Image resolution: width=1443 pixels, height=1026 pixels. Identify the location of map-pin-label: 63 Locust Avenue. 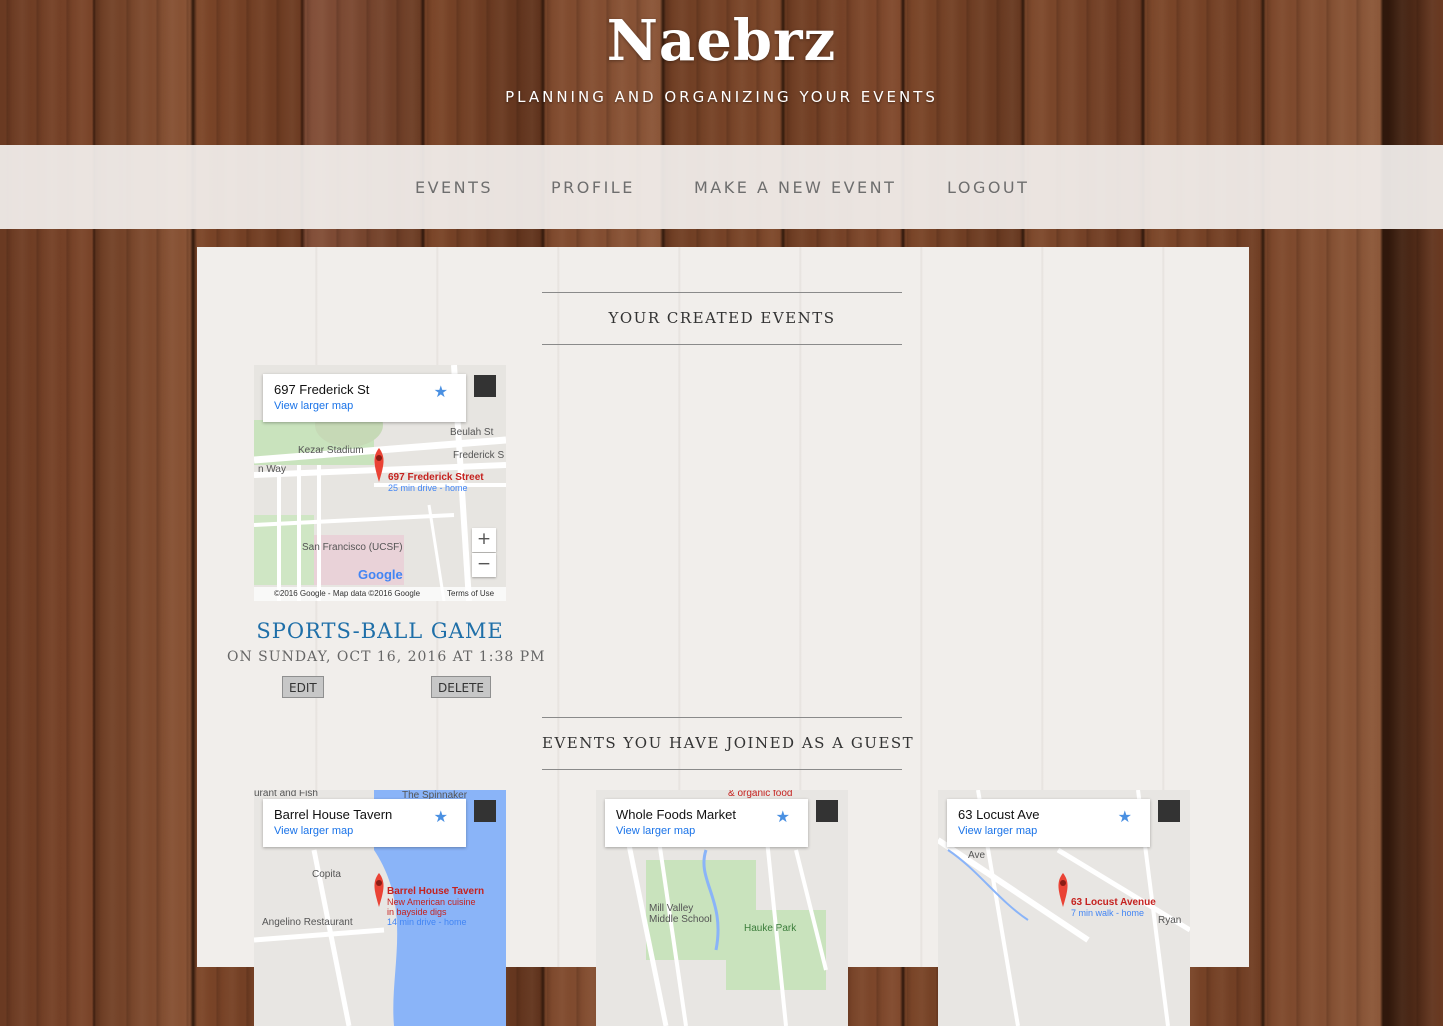
(1113, 902).